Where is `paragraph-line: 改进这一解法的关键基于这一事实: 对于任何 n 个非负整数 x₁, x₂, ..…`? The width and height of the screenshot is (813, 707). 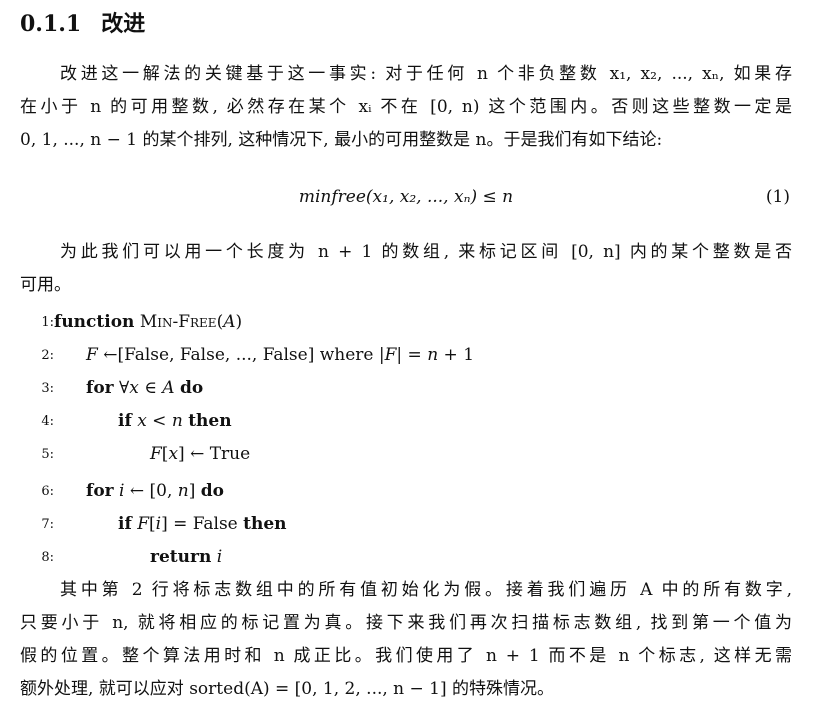
paragraph-line: 改进这一解法的关键基于这一事实: 对于任何 n 个非负整数 x₁, x₂, ..… is located at coordinates (426, 74).